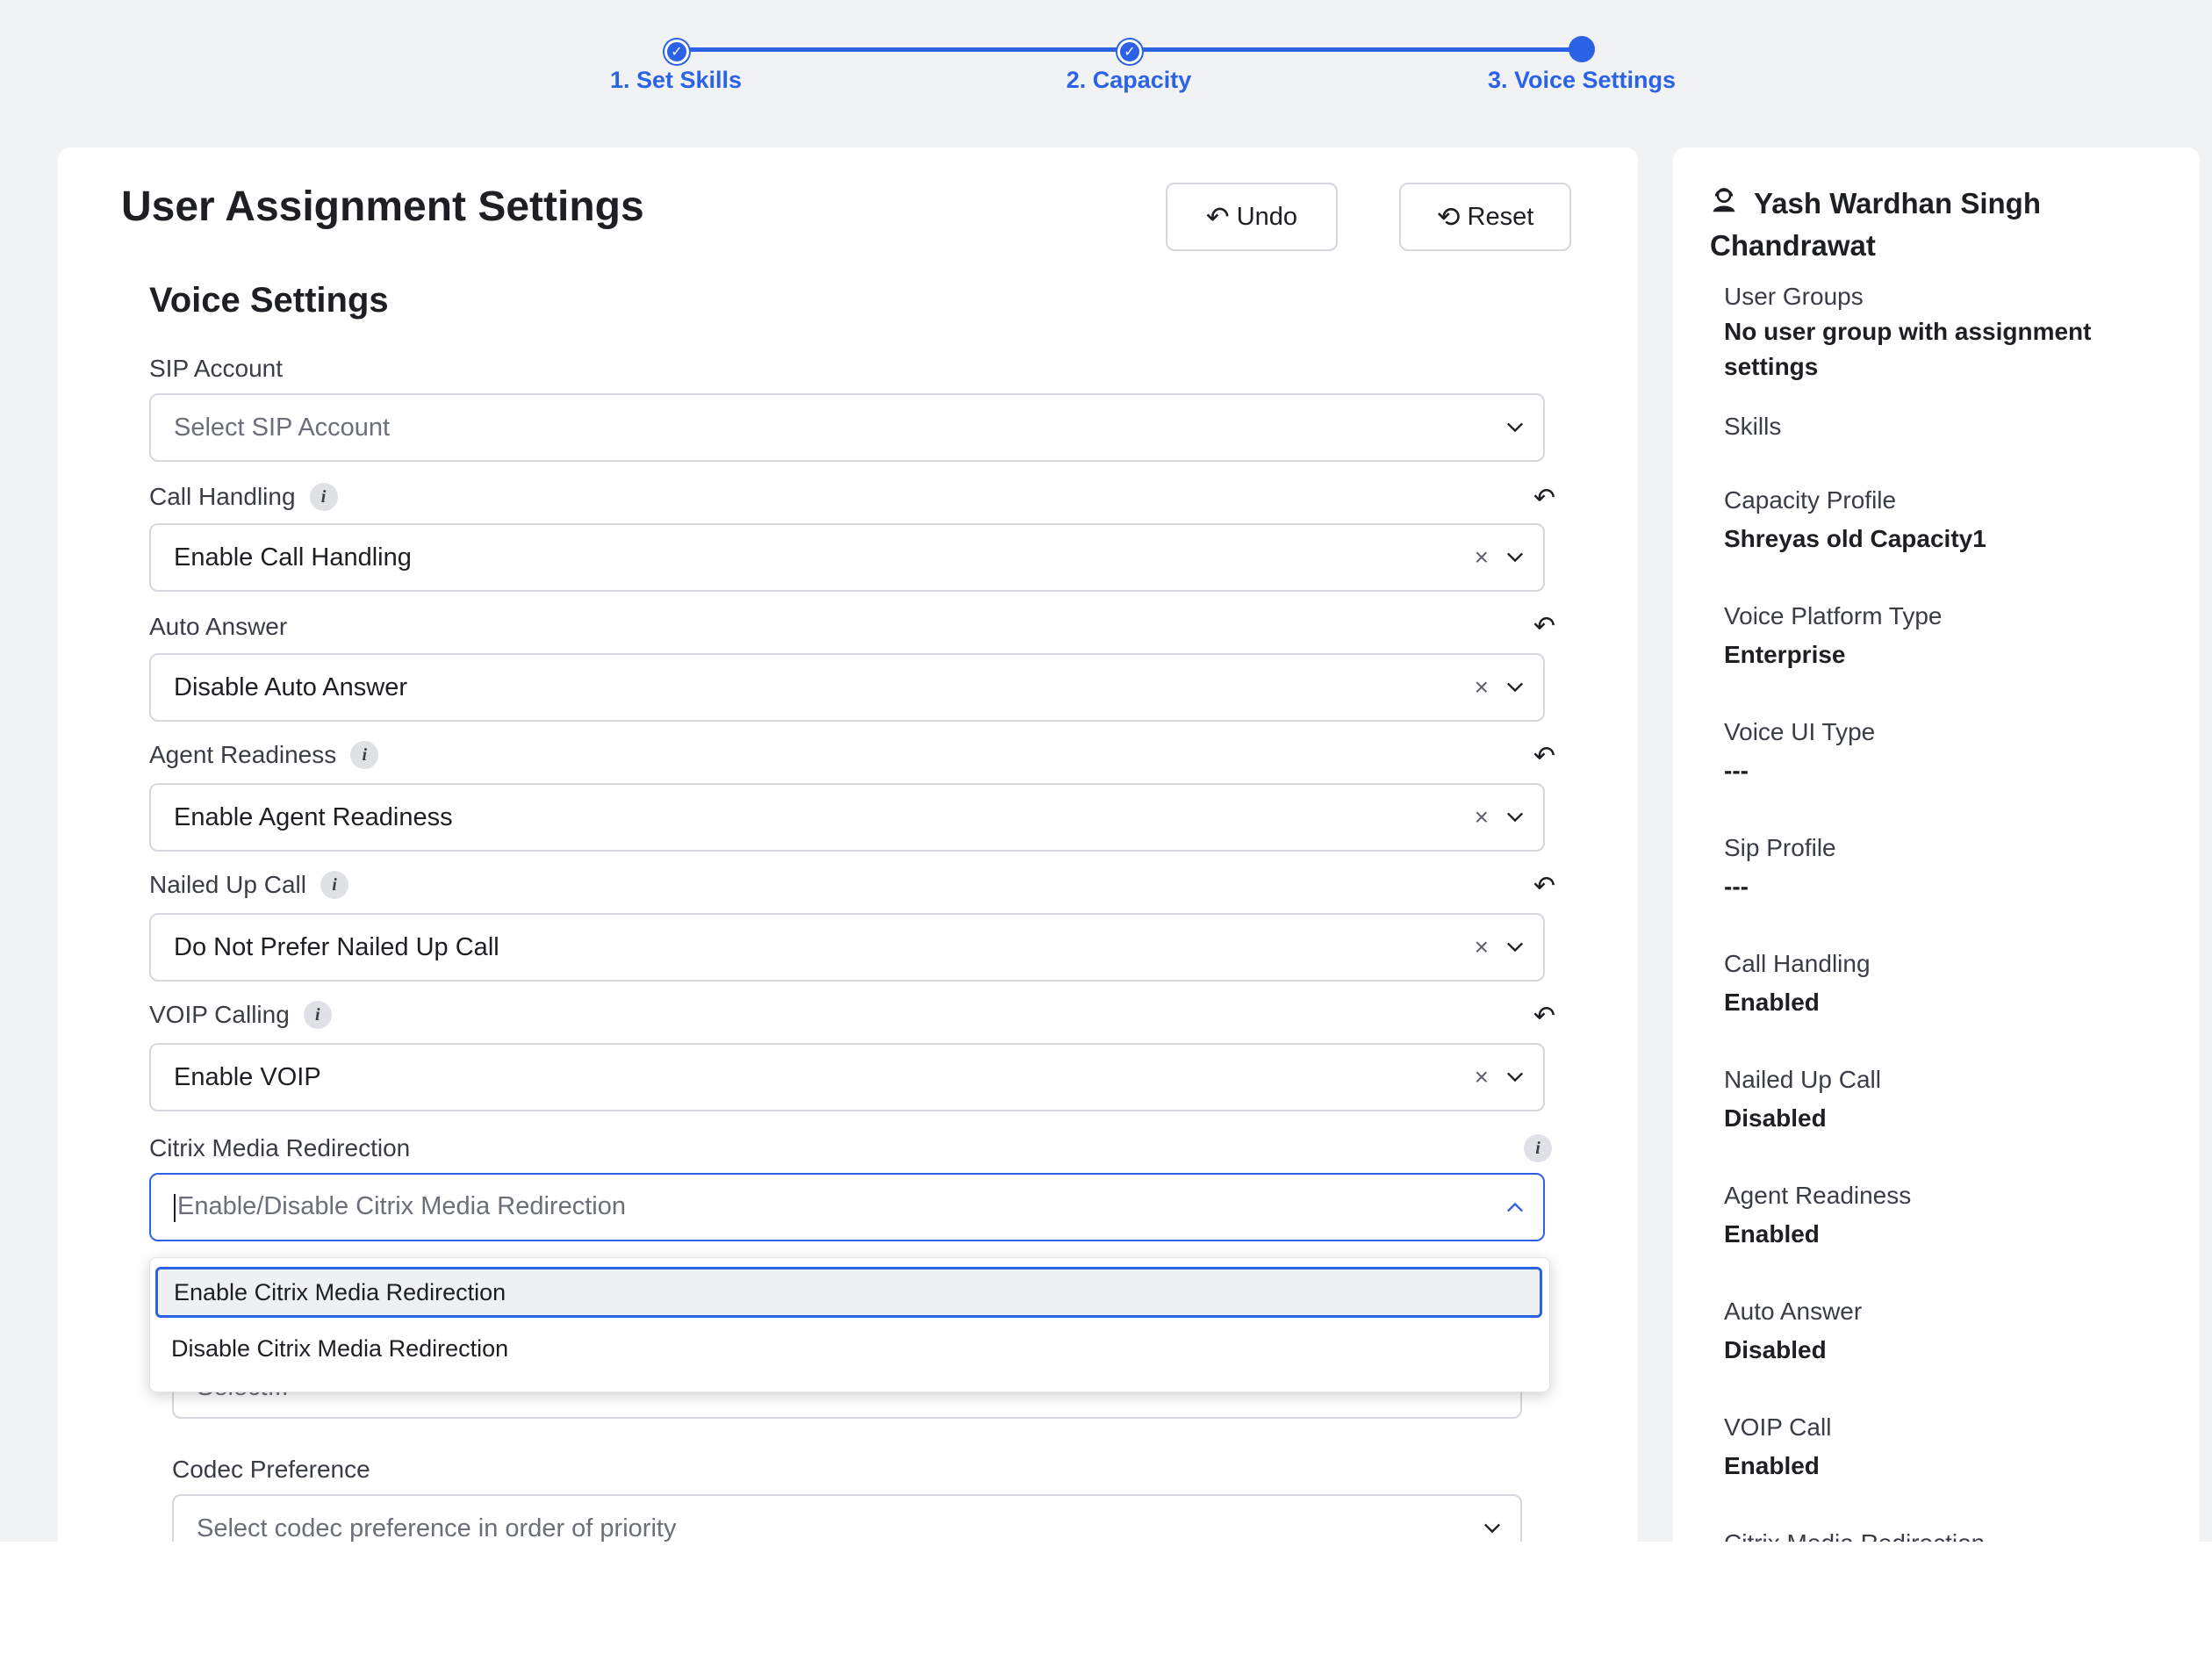  Describe the element at coordinates (269, 300) in the screenshot. I see `section-title: Voice Settings` at that location.